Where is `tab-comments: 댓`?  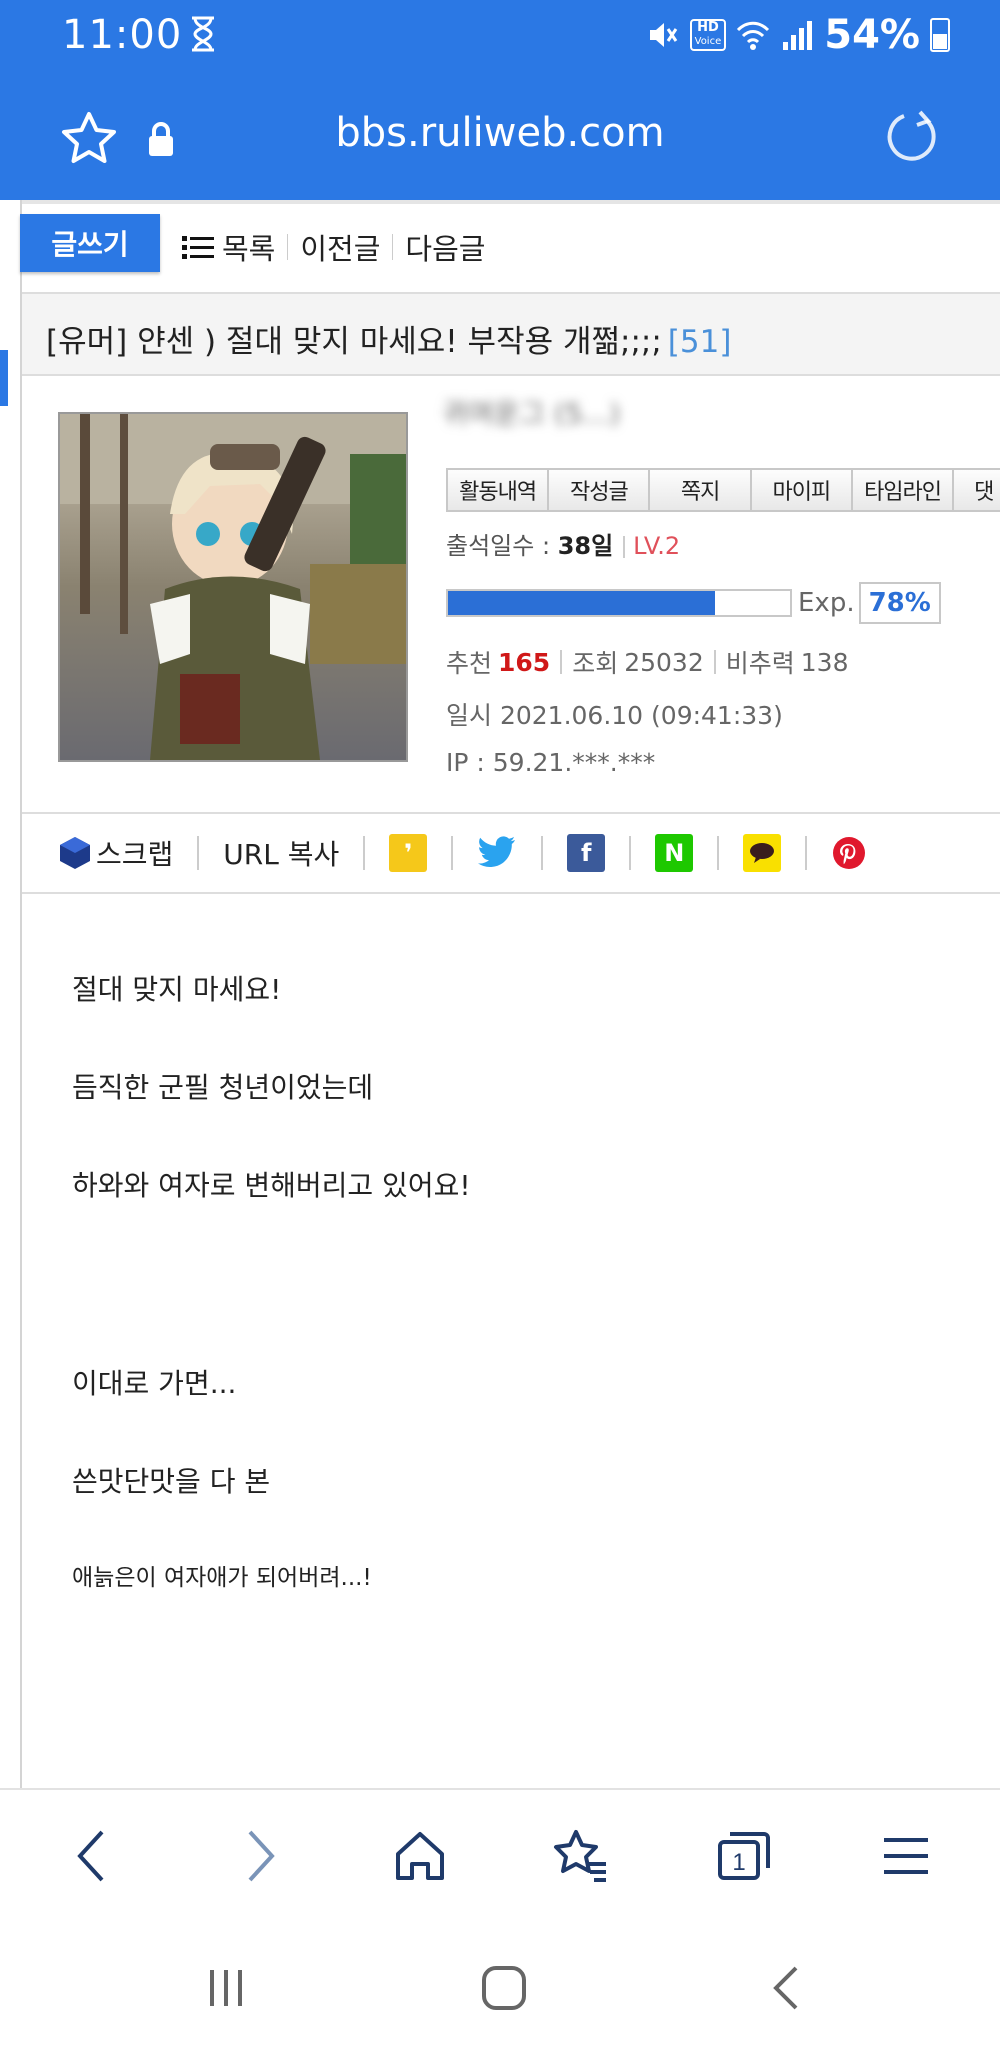 tab-comments: 댓 is located at coordinates (976, 490).